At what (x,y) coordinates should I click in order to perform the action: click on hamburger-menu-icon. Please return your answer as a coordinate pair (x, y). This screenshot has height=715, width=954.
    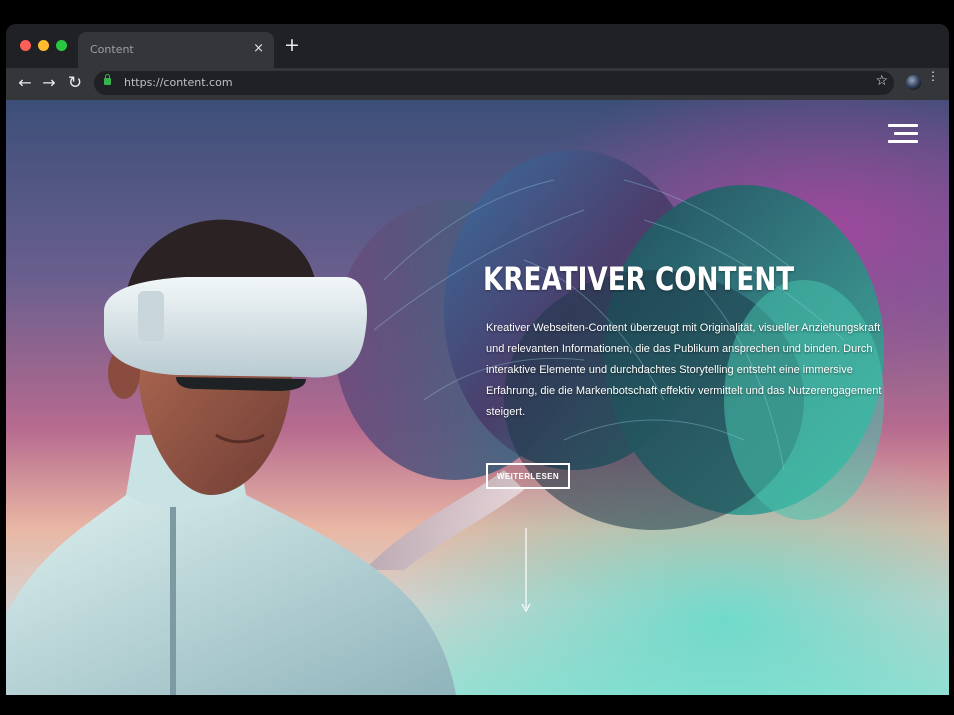
    Looking at the image, I should click on (903, 134).